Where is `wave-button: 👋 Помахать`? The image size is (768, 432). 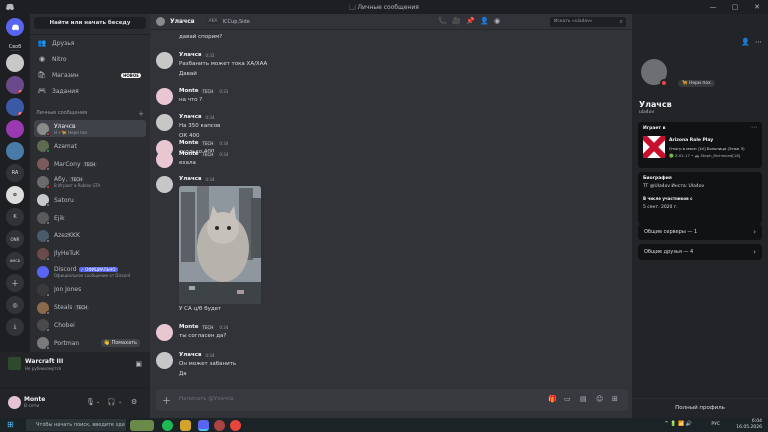
wave-button: 👋 Помахать is located at coordinates (120, 343).